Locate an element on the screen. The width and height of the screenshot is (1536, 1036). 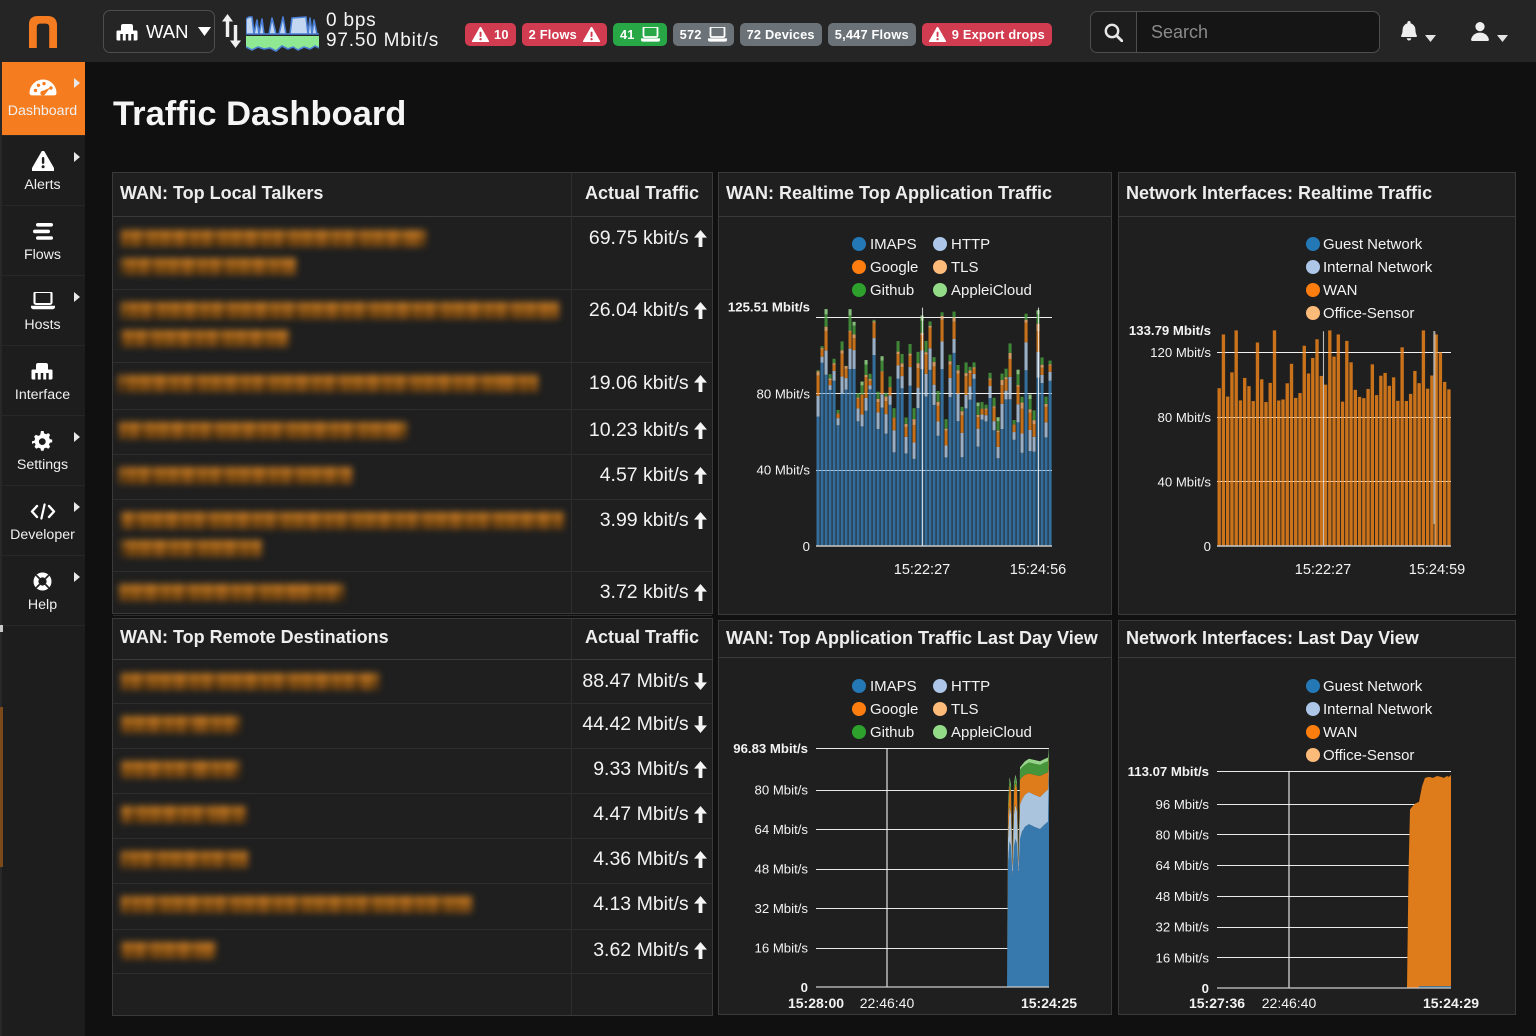
svg-text: 15:24:29 is located at coordinates (1451, 1003).